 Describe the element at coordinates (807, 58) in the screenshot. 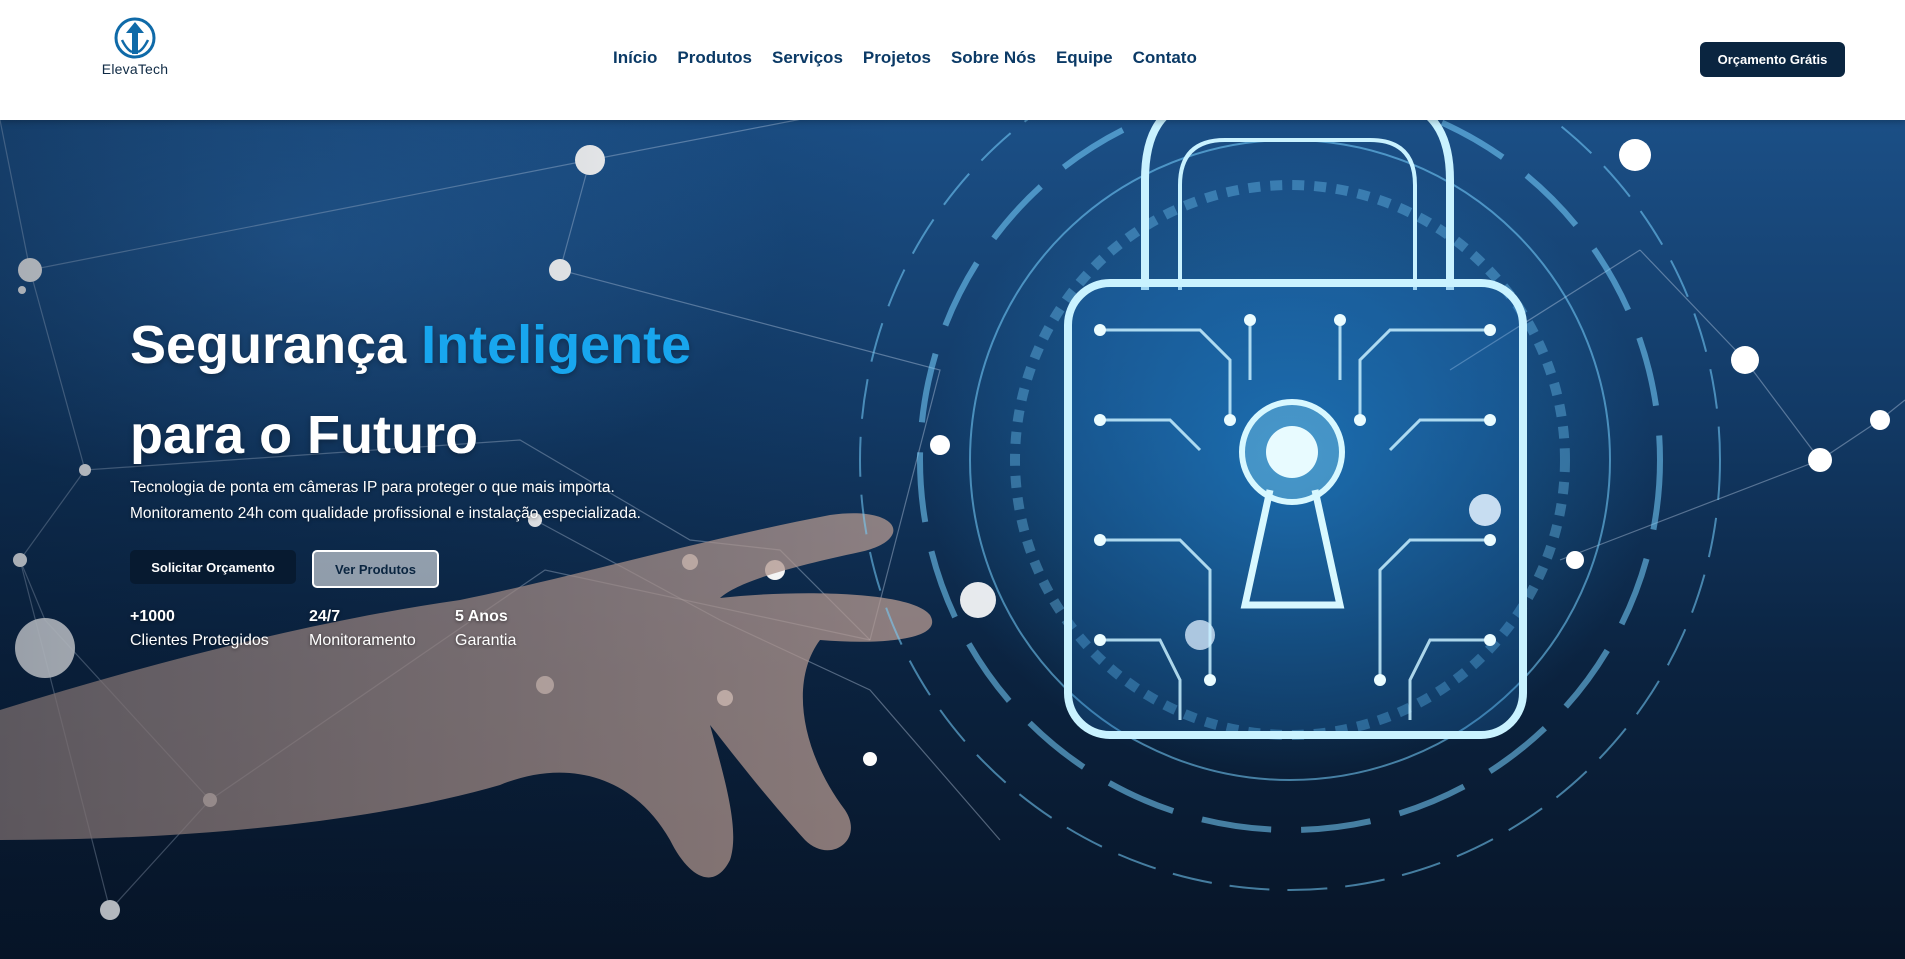

I see `nav-item-servicos: Serviços` at that location.